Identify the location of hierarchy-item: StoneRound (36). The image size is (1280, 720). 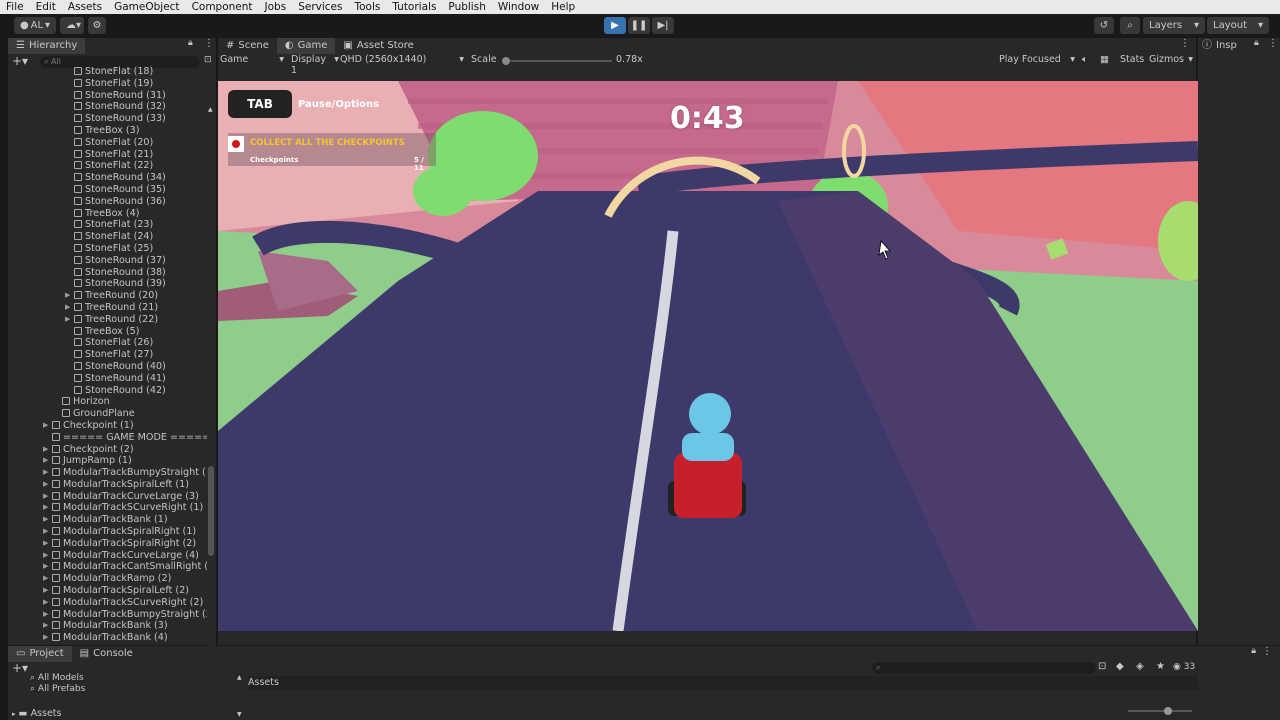
(108, 202).